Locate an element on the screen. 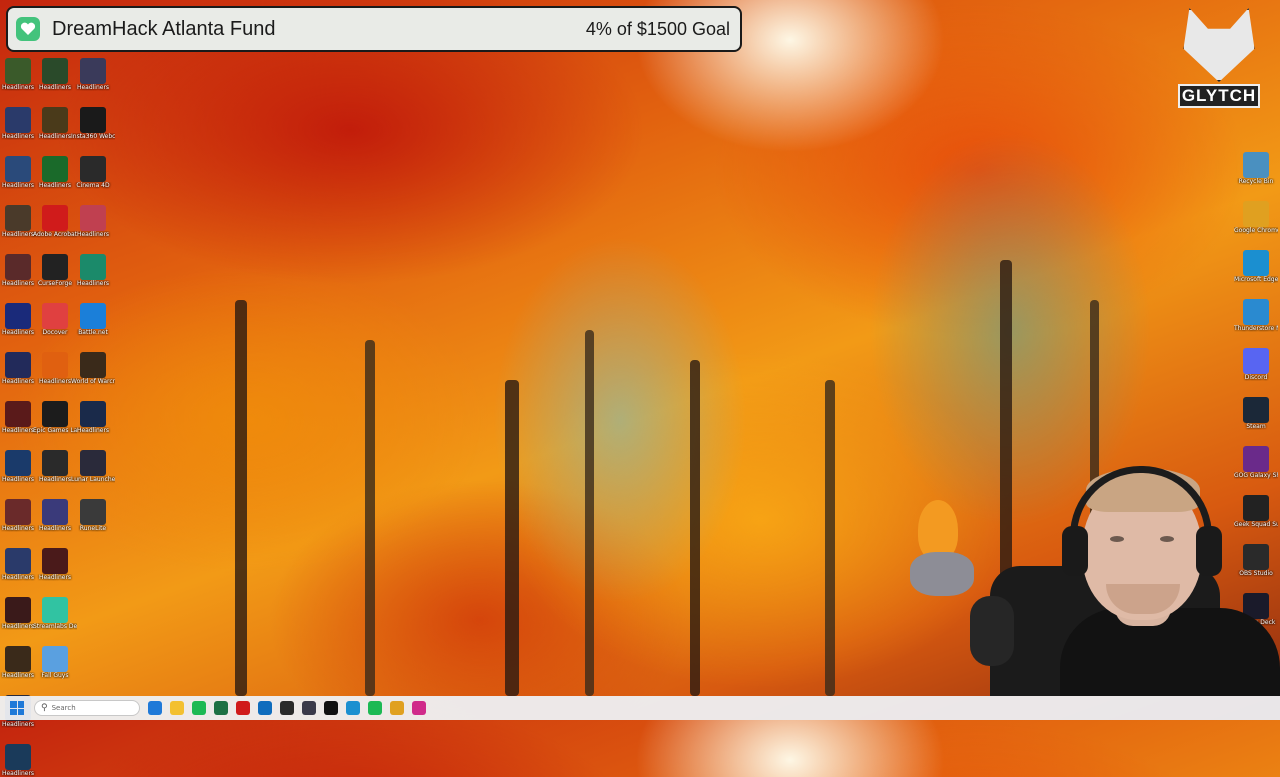 The height and width of the screenshot is (777, 1280). shortcut-label: Microsoft Edge is located at coordinates (1256, 279).